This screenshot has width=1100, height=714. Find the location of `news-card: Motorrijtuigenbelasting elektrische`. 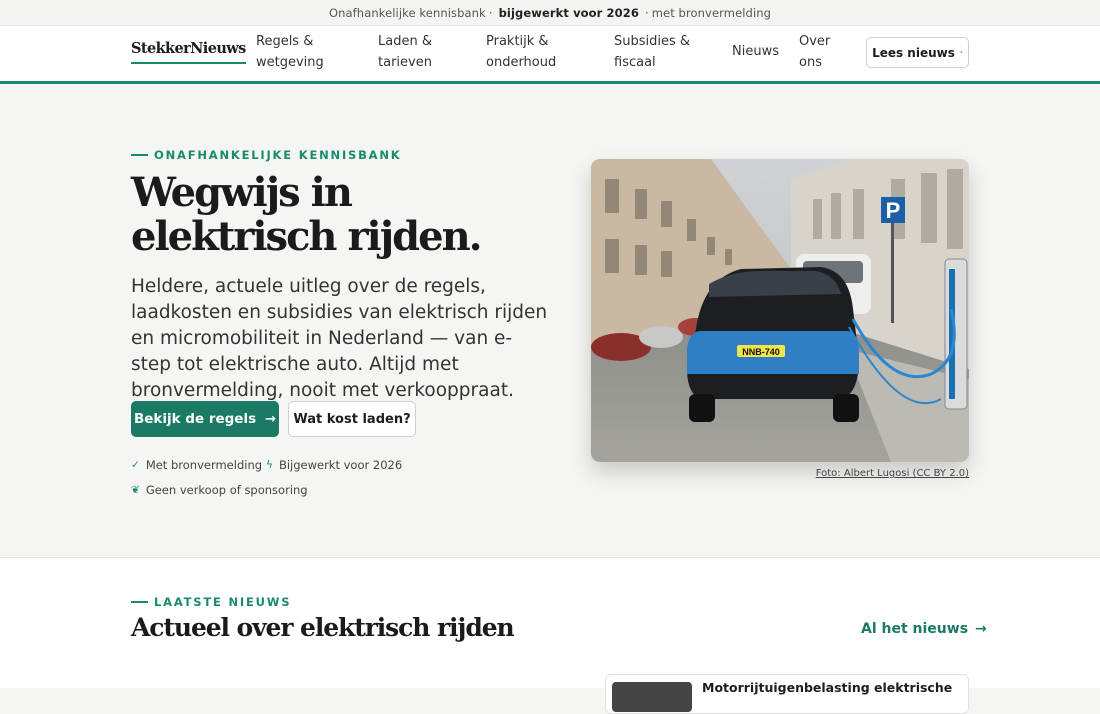

news-card: Motorrijtuigenbelasting elektrische is located at coordinates (787, 694).